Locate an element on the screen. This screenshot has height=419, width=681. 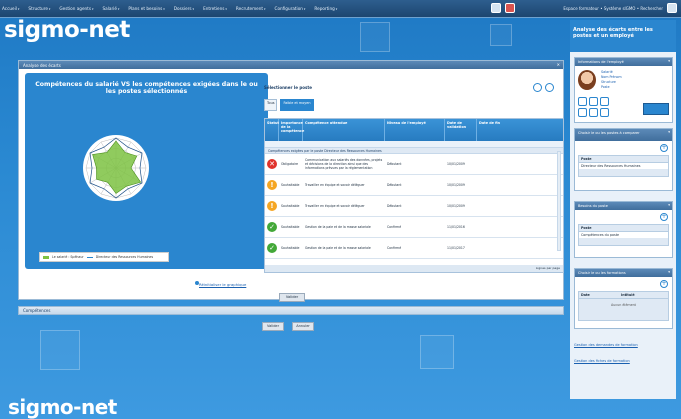
table-scrollbar is located at coordinates (559, 201).